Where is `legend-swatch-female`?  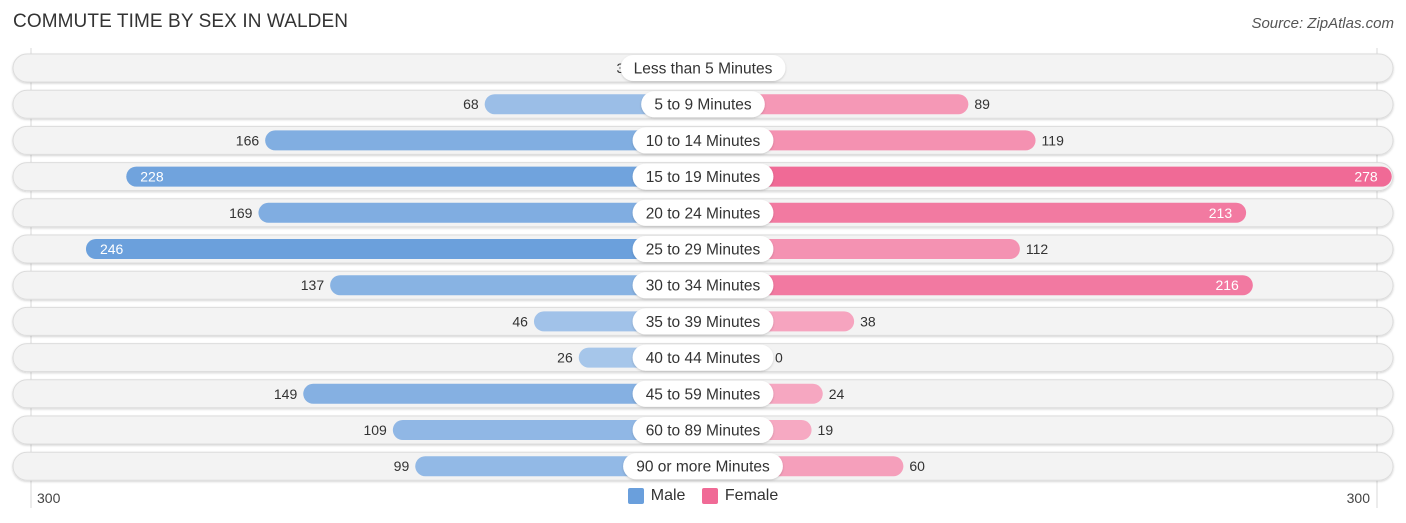
legend-swatch-female is located at coordinates (709, 496).